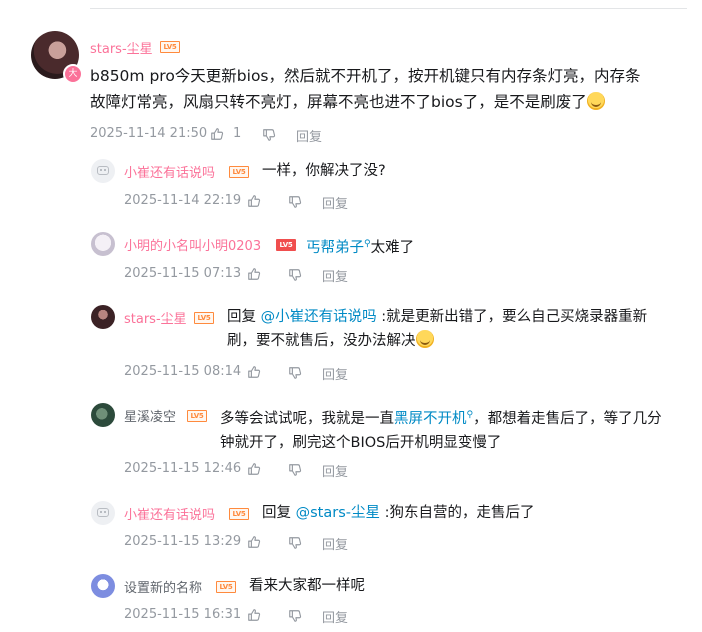 The image size is (702, 632). I want to click on reply-text: 丐帮弟子⚲太难了, so click(360, 246).